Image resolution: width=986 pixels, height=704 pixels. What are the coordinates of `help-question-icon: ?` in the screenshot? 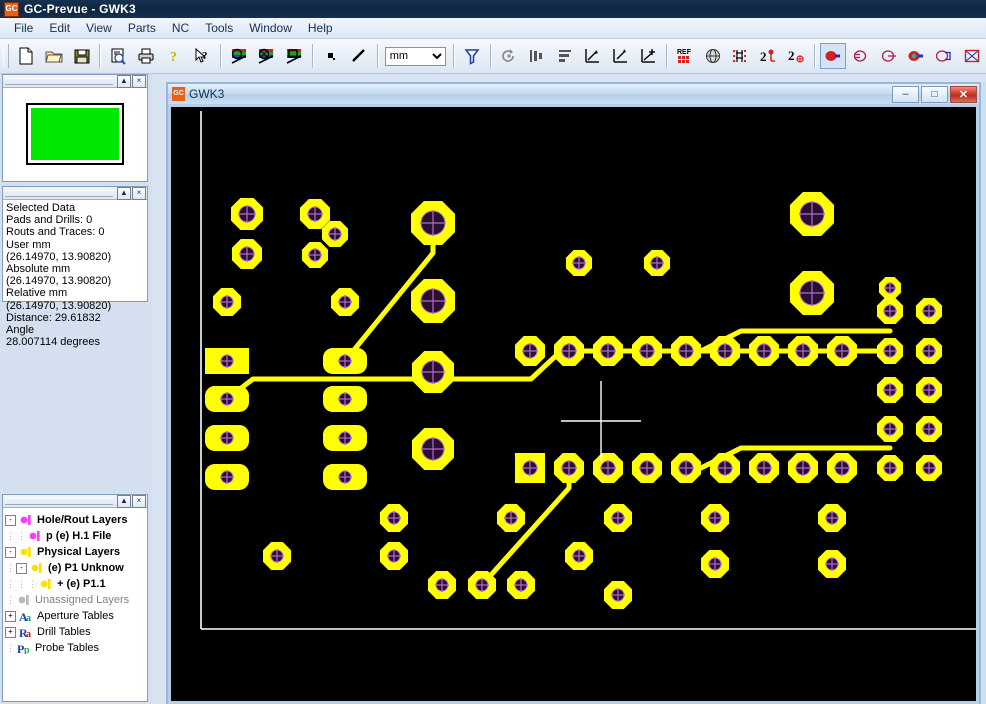 It's located at (174, 56).